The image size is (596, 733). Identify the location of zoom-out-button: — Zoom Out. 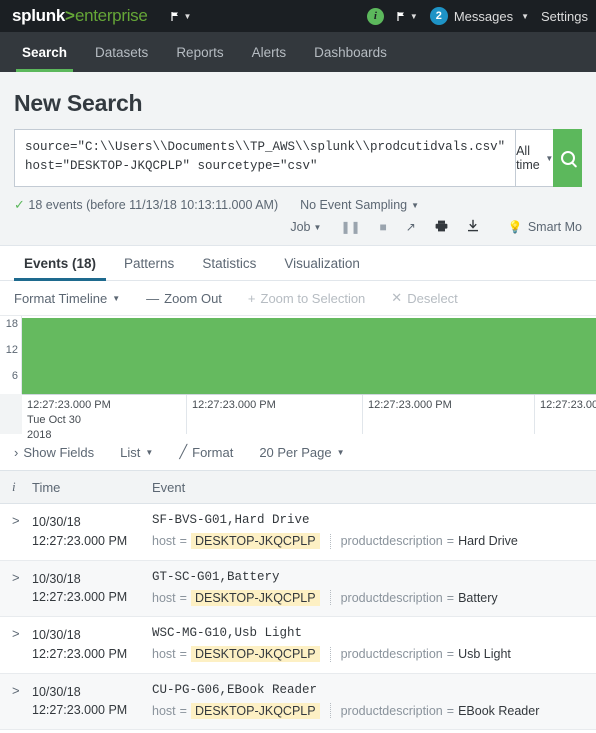
(184, 298).